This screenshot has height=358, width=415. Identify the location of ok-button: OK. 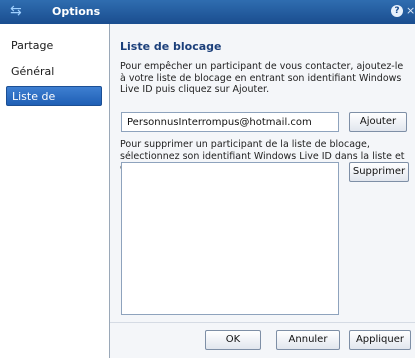
(233, 340).